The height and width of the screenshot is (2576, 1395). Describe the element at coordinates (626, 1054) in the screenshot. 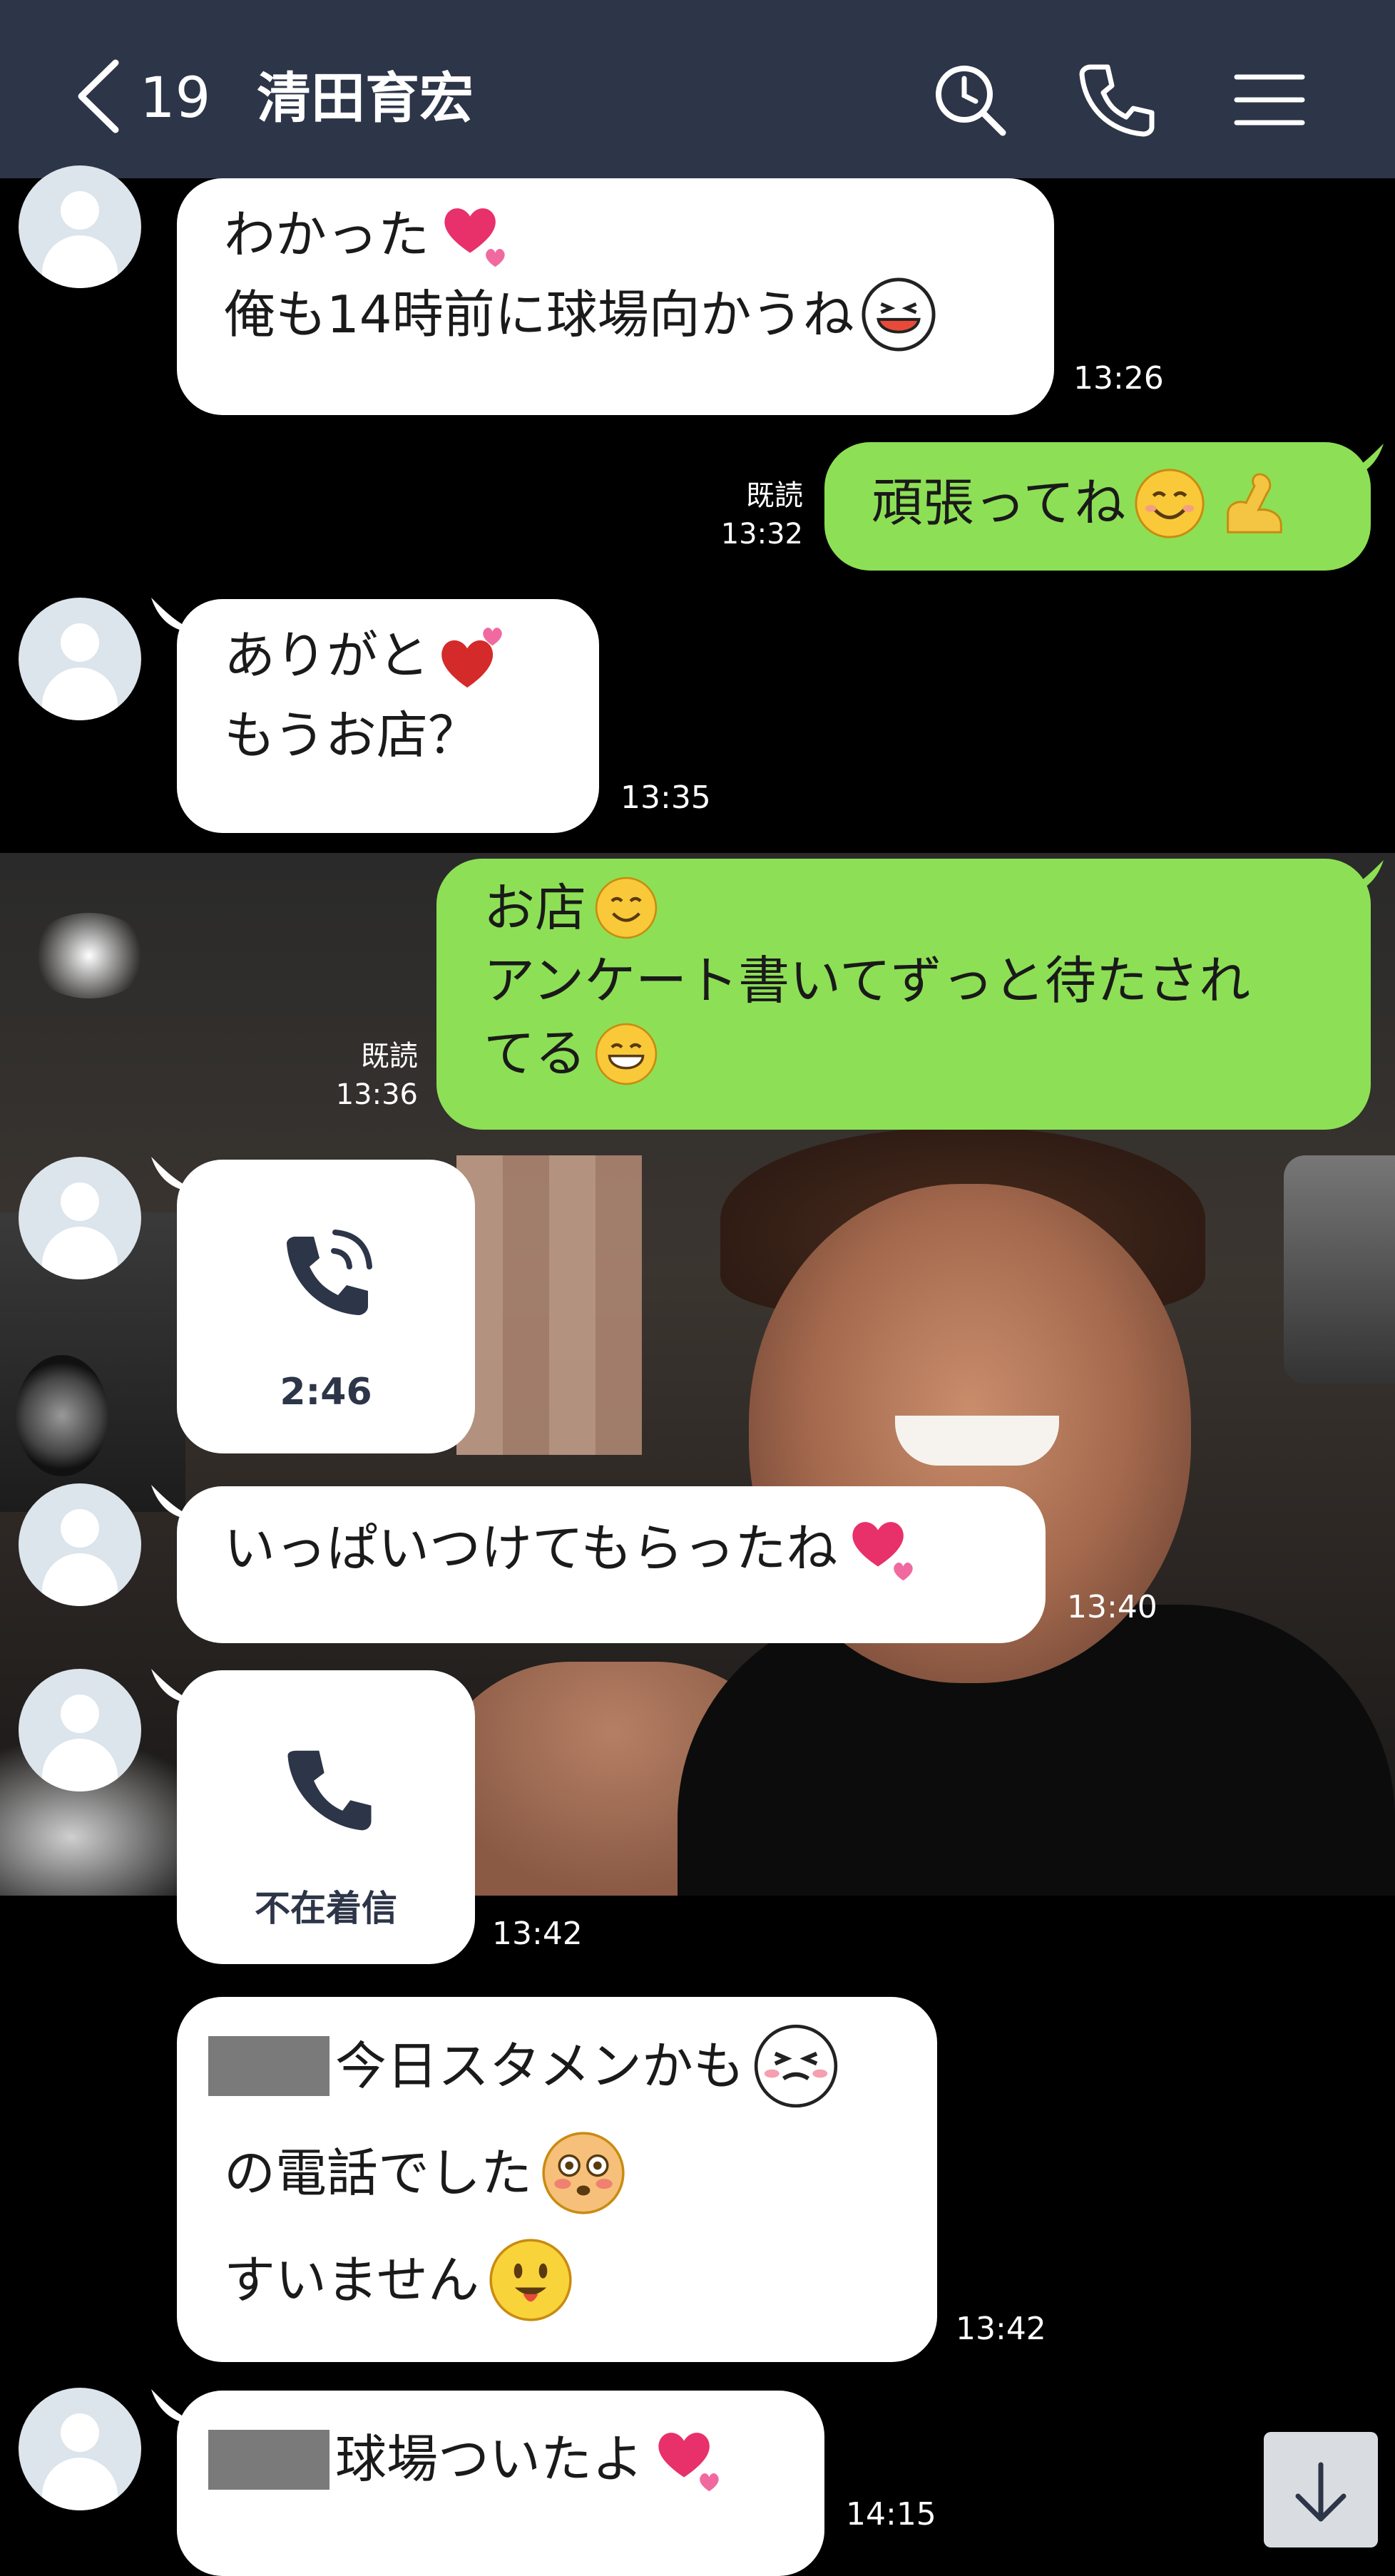

I see `grinning-face-icon` at that location.